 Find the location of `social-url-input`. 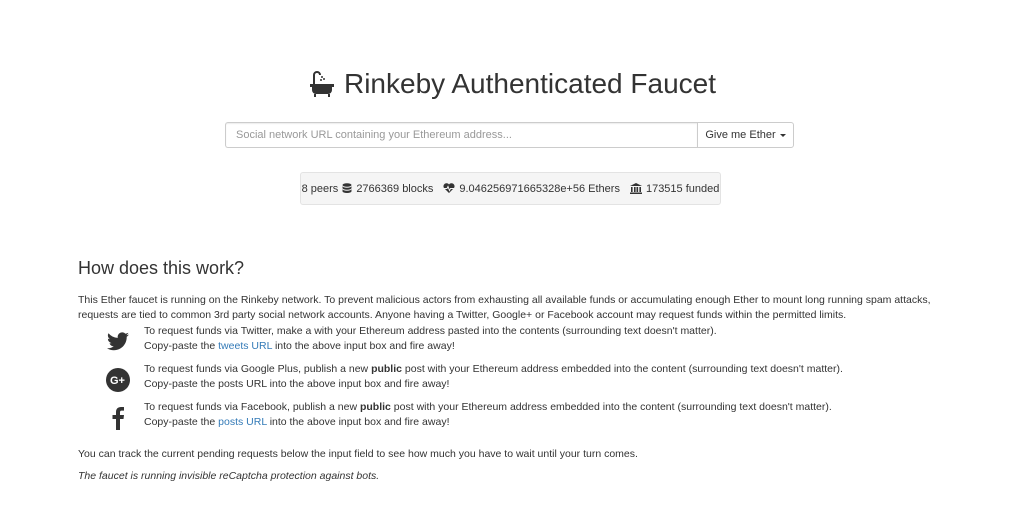

social-url-input is located at coordinates (461, 135).